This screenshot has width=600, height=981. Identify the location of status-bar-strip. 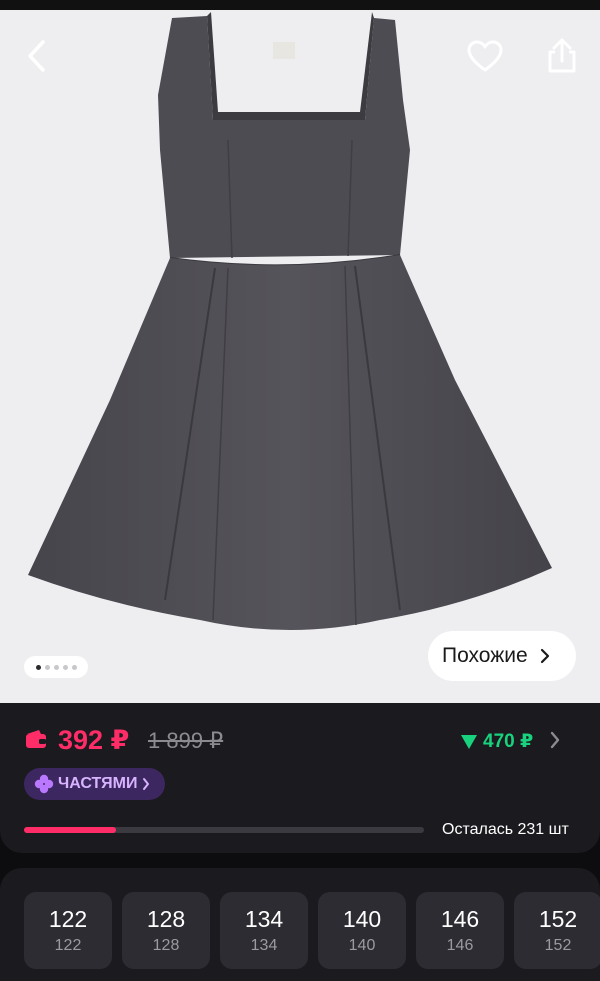
(300, 5).